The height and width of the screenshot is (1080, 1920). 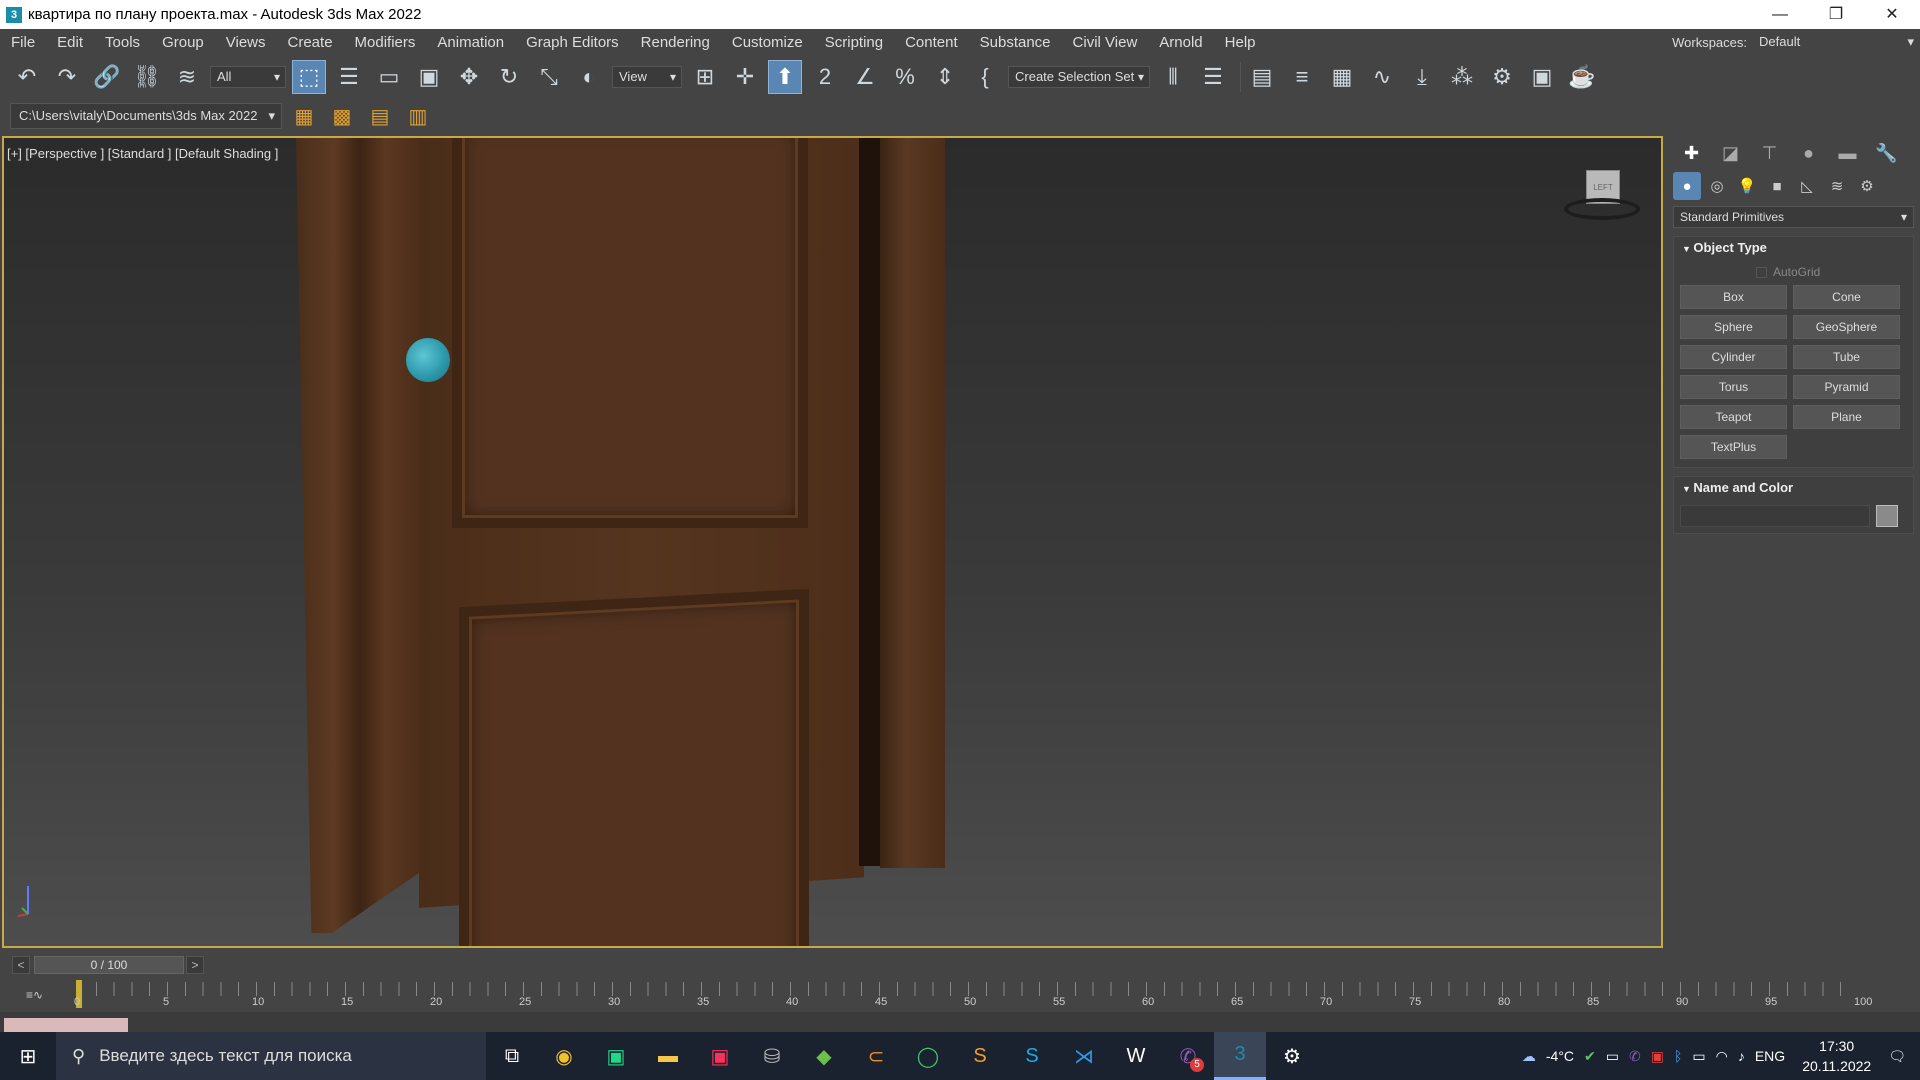 I want to click on curve-editor-mini-icon: ≡∿, so click(x=34, y=995).